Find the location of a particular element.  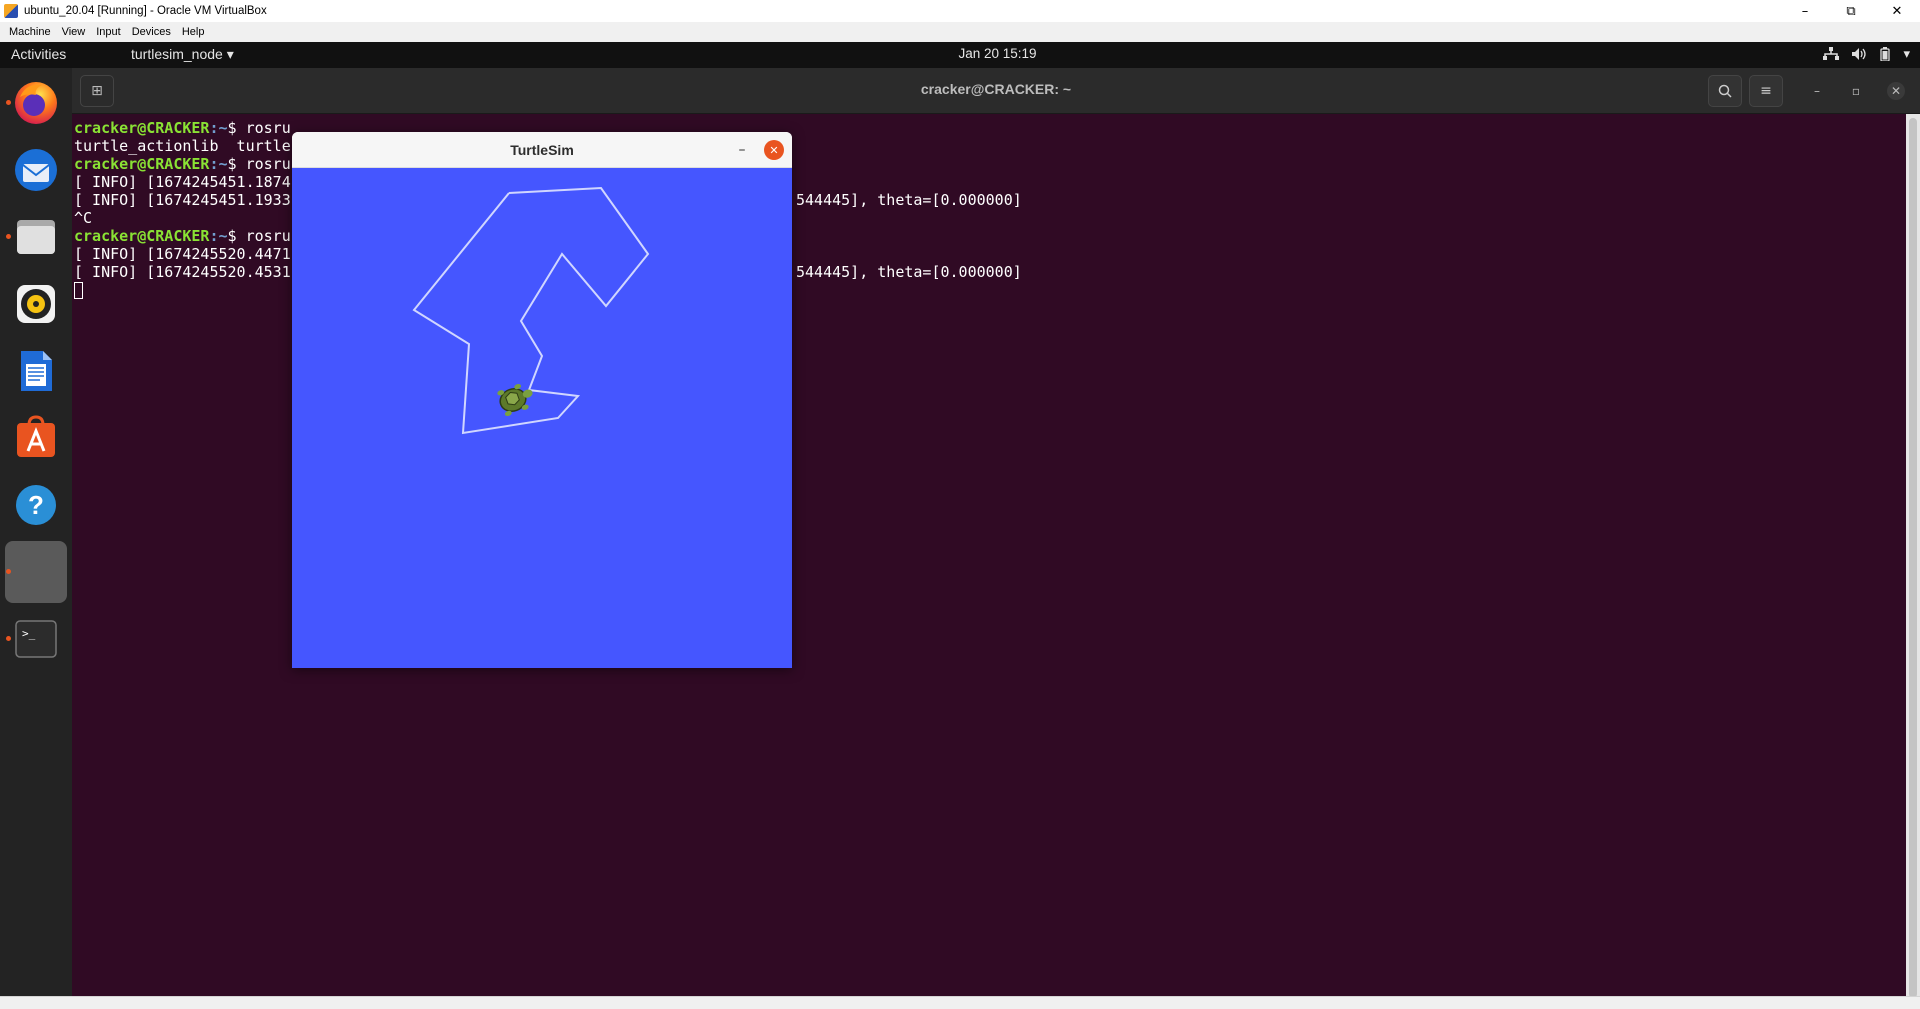

files-icon is located at coordinates (36, 237).